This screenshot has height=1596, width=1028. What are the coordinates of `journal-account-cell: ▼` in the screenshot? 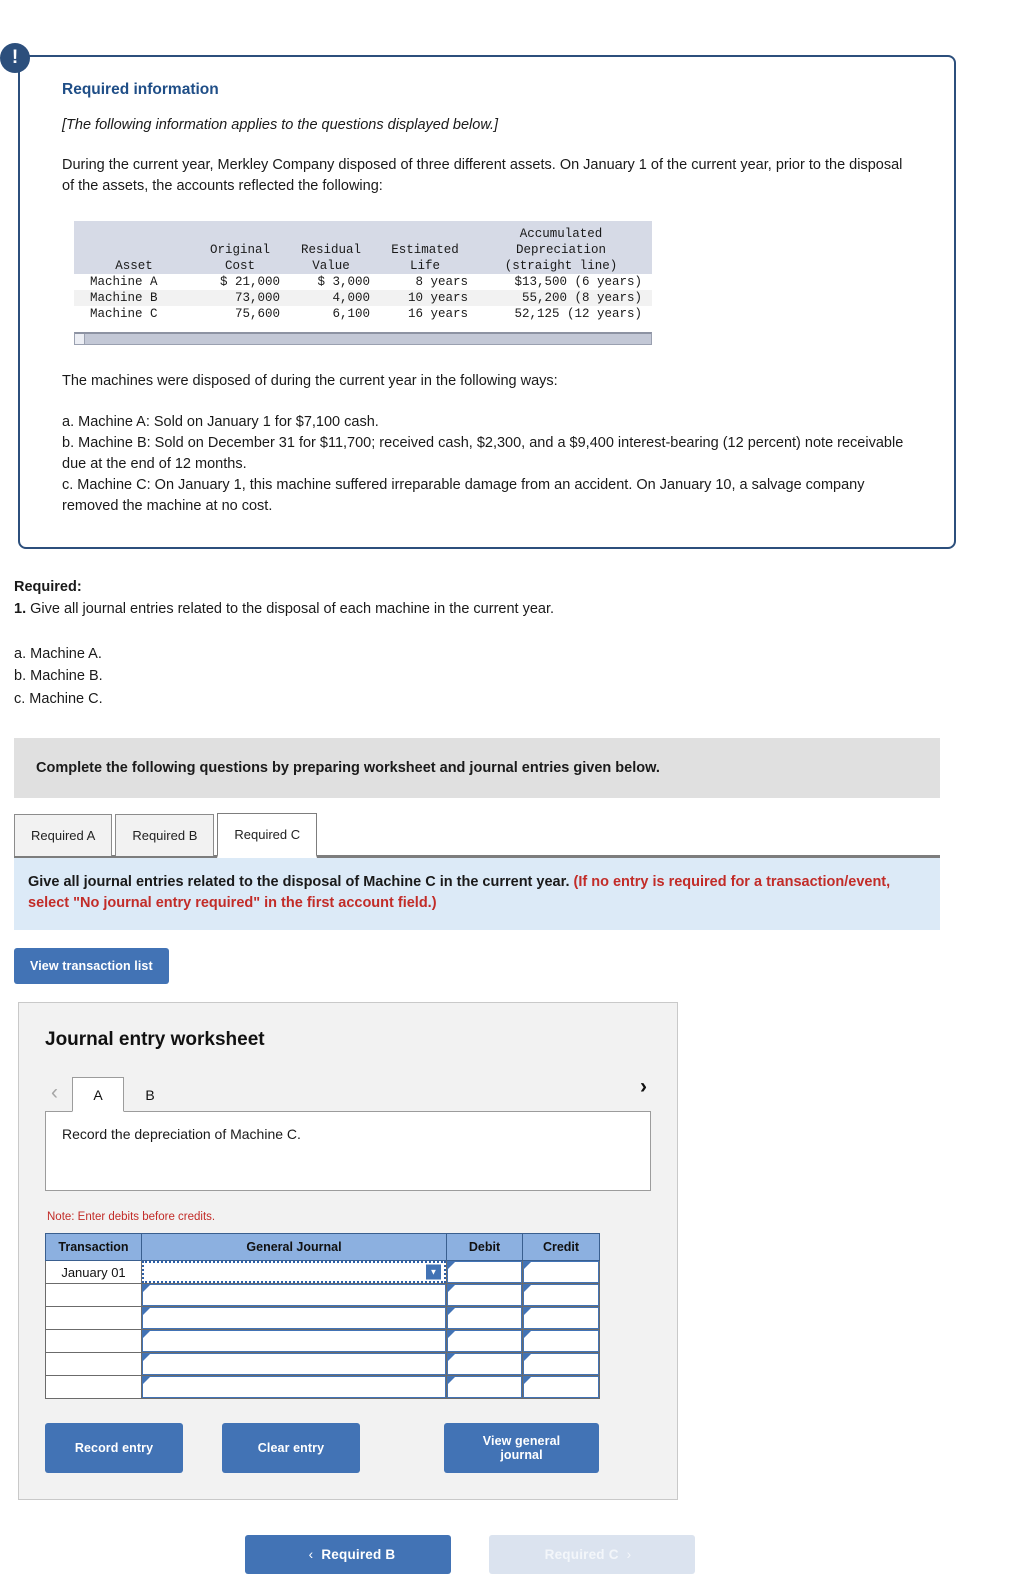 It's located at (294, 1272).